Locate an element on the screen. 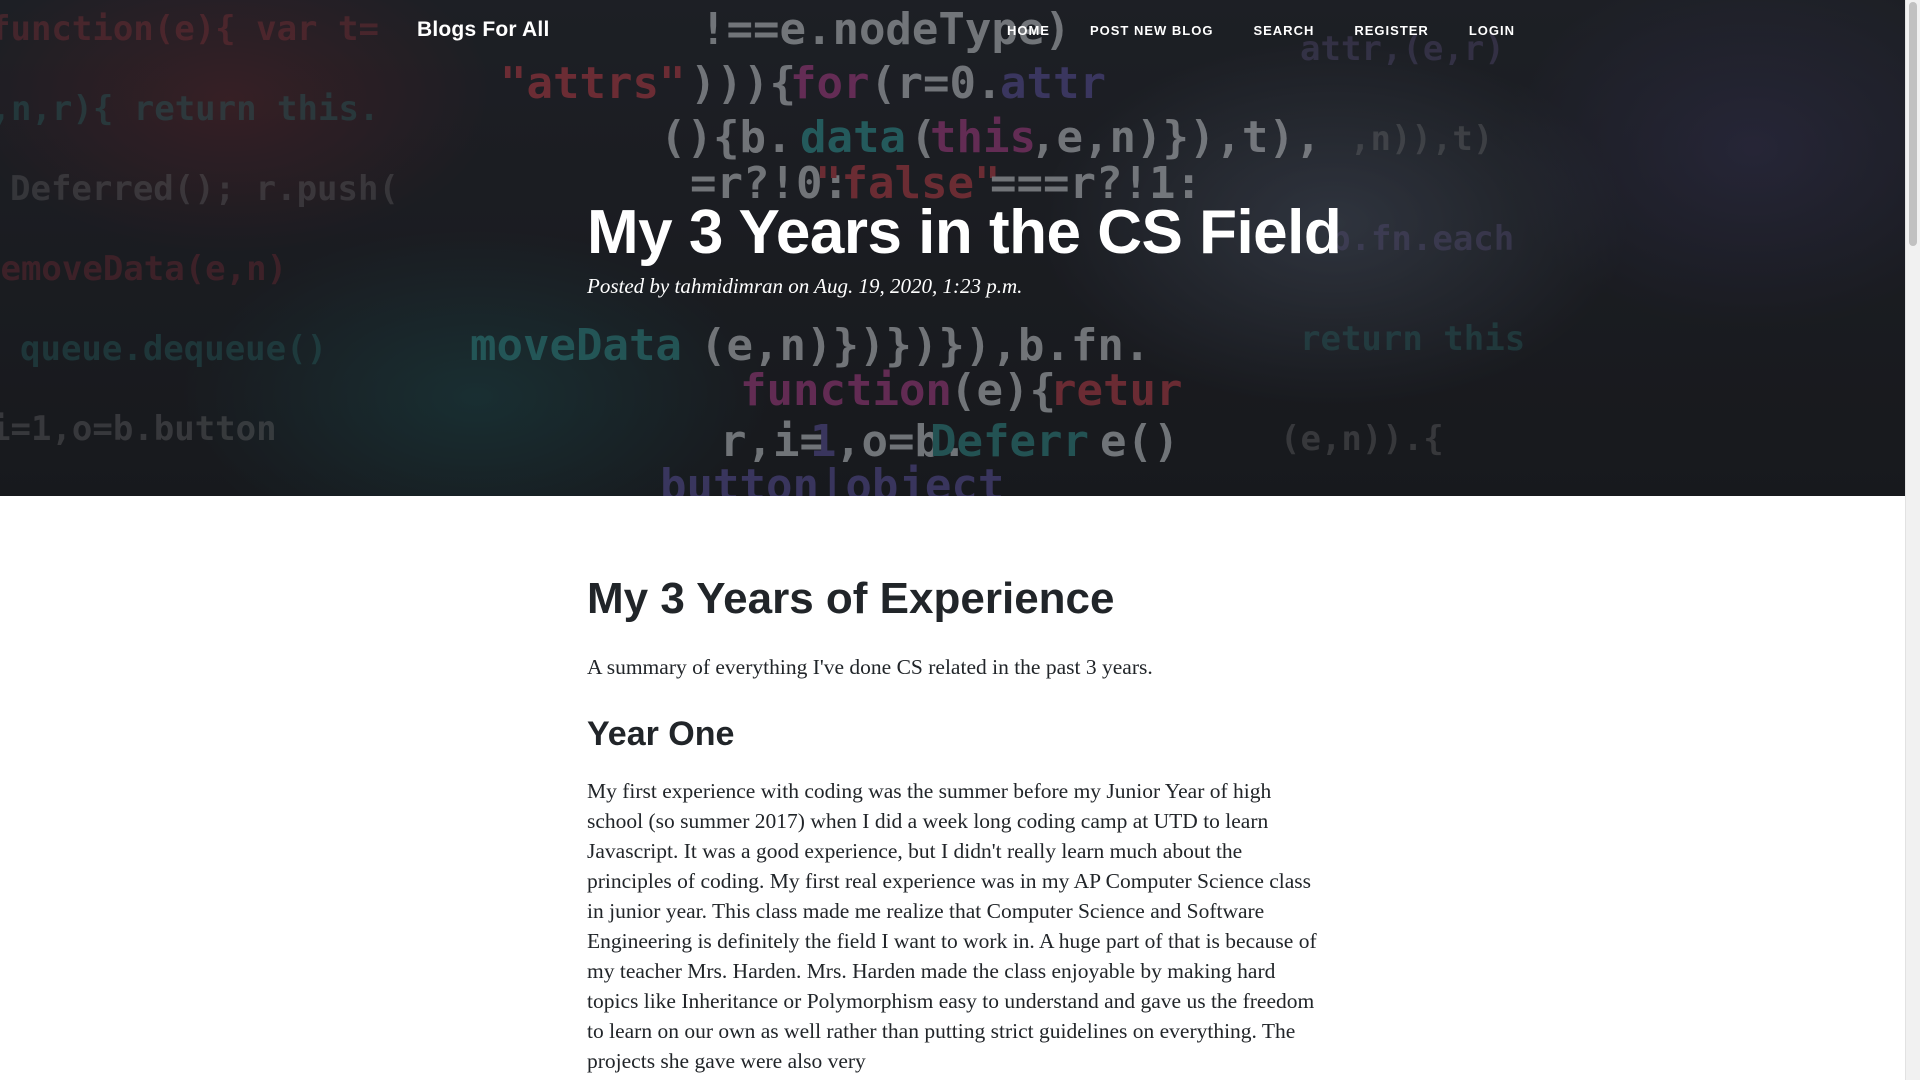 This screenshot has height=1080, width=1920. scrollbar-thumb is located at coordinates (1913, 124).